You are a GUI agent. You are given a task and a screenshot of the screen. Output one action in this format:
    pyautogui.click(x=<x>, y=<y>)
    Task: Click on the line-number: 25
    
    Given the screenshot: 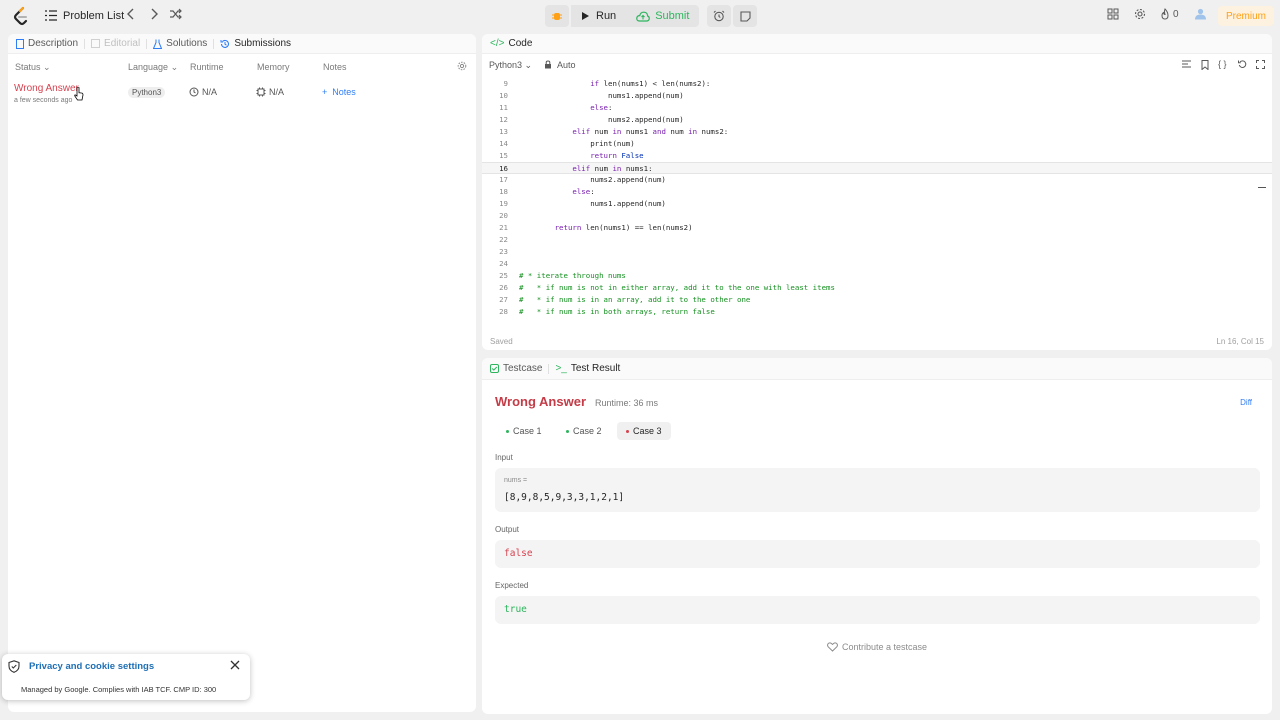 What is the action you would take?
    pyautogui.click(x=503, y=275)
    